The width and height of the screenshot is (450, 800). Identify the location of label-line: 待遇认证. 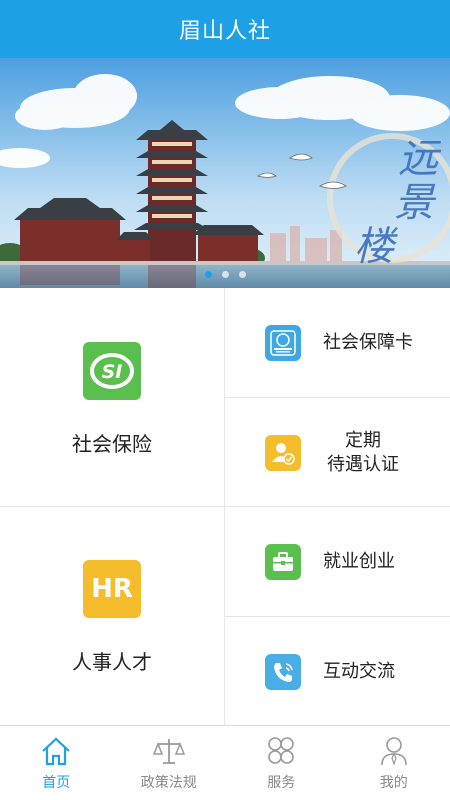
(363, 464).